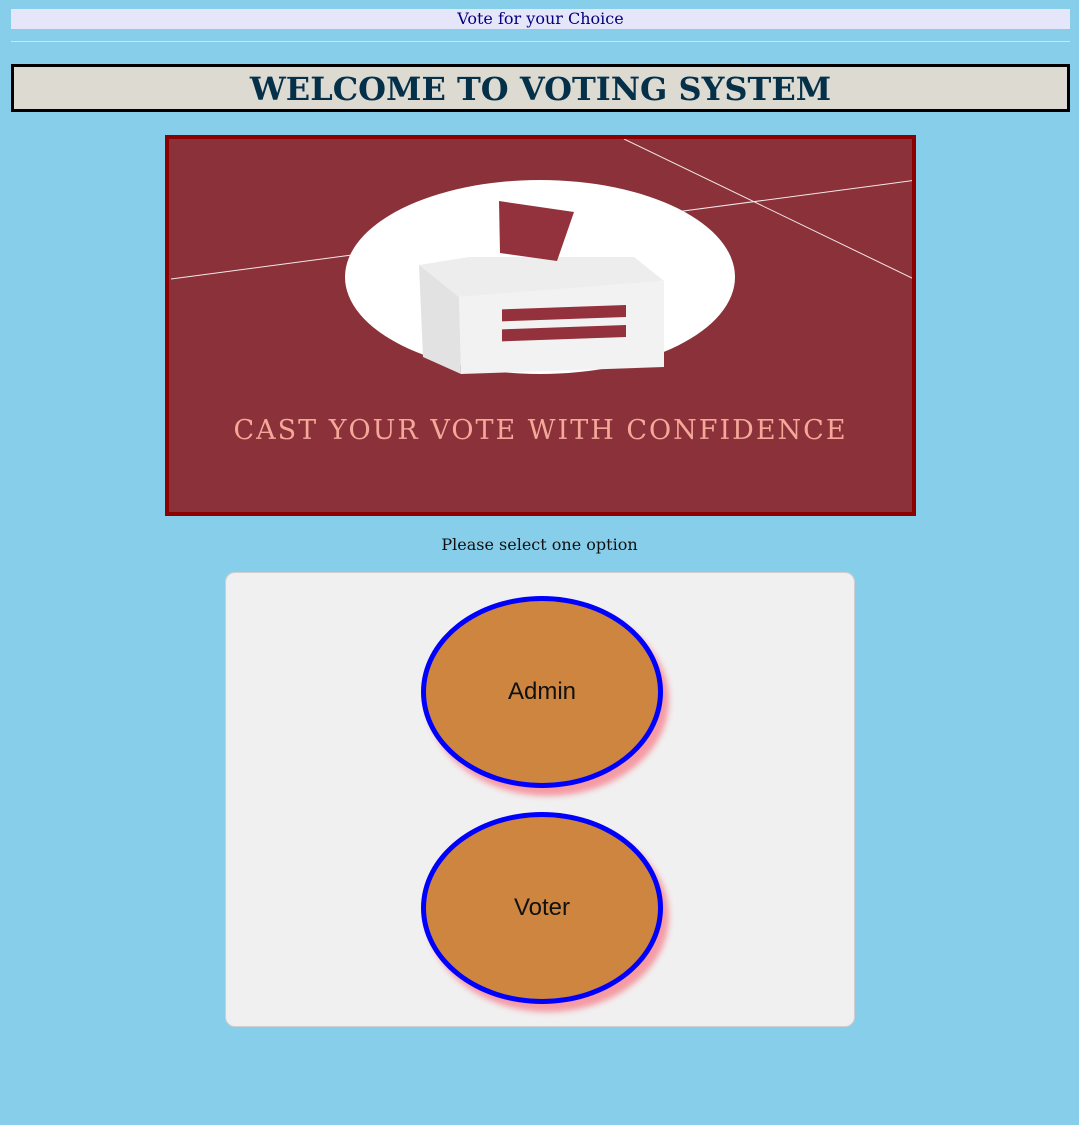 The image size is (1079, 1125). I want to click on voter-button: Voter, so click(542, 908).